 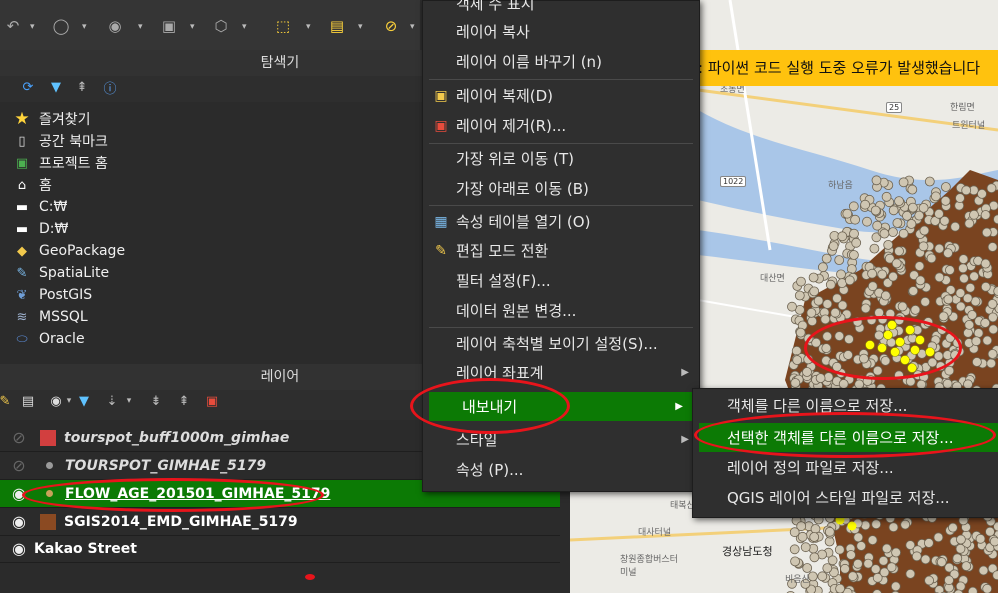 I want to click on browser-item-geopackage: ◆ GeoPackage, so click(x=68, y=251).